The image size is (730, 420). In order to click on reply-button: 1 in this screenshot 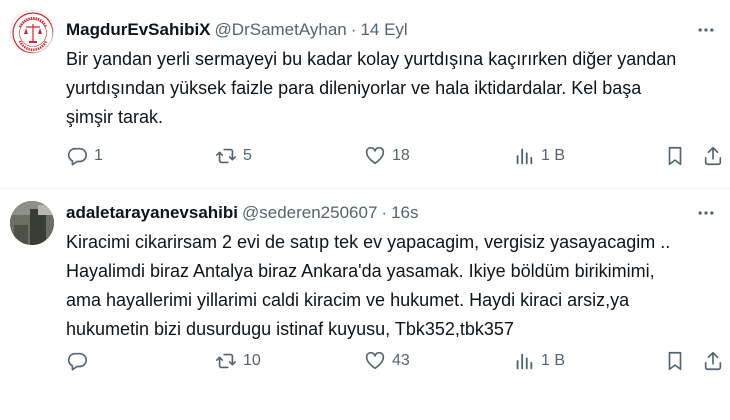, I will do `click(84, 156)`.